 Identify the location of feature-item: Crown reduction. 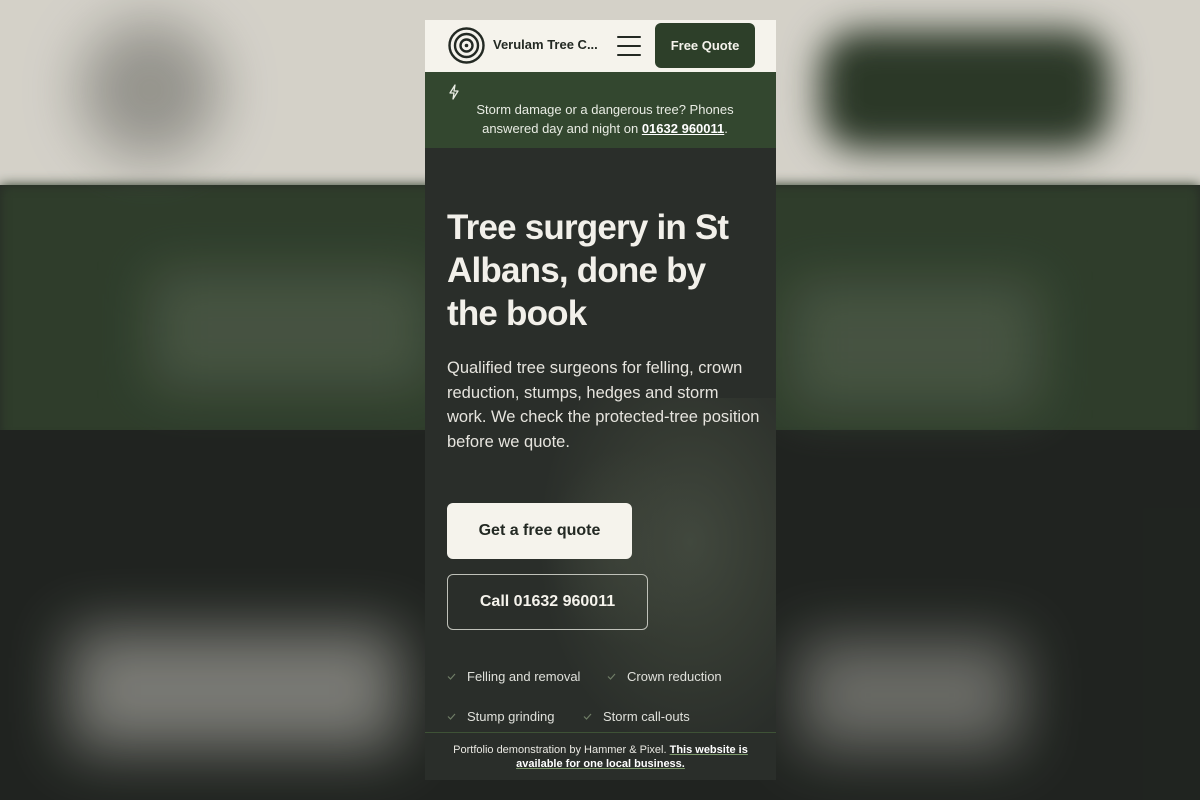
(664, 676).